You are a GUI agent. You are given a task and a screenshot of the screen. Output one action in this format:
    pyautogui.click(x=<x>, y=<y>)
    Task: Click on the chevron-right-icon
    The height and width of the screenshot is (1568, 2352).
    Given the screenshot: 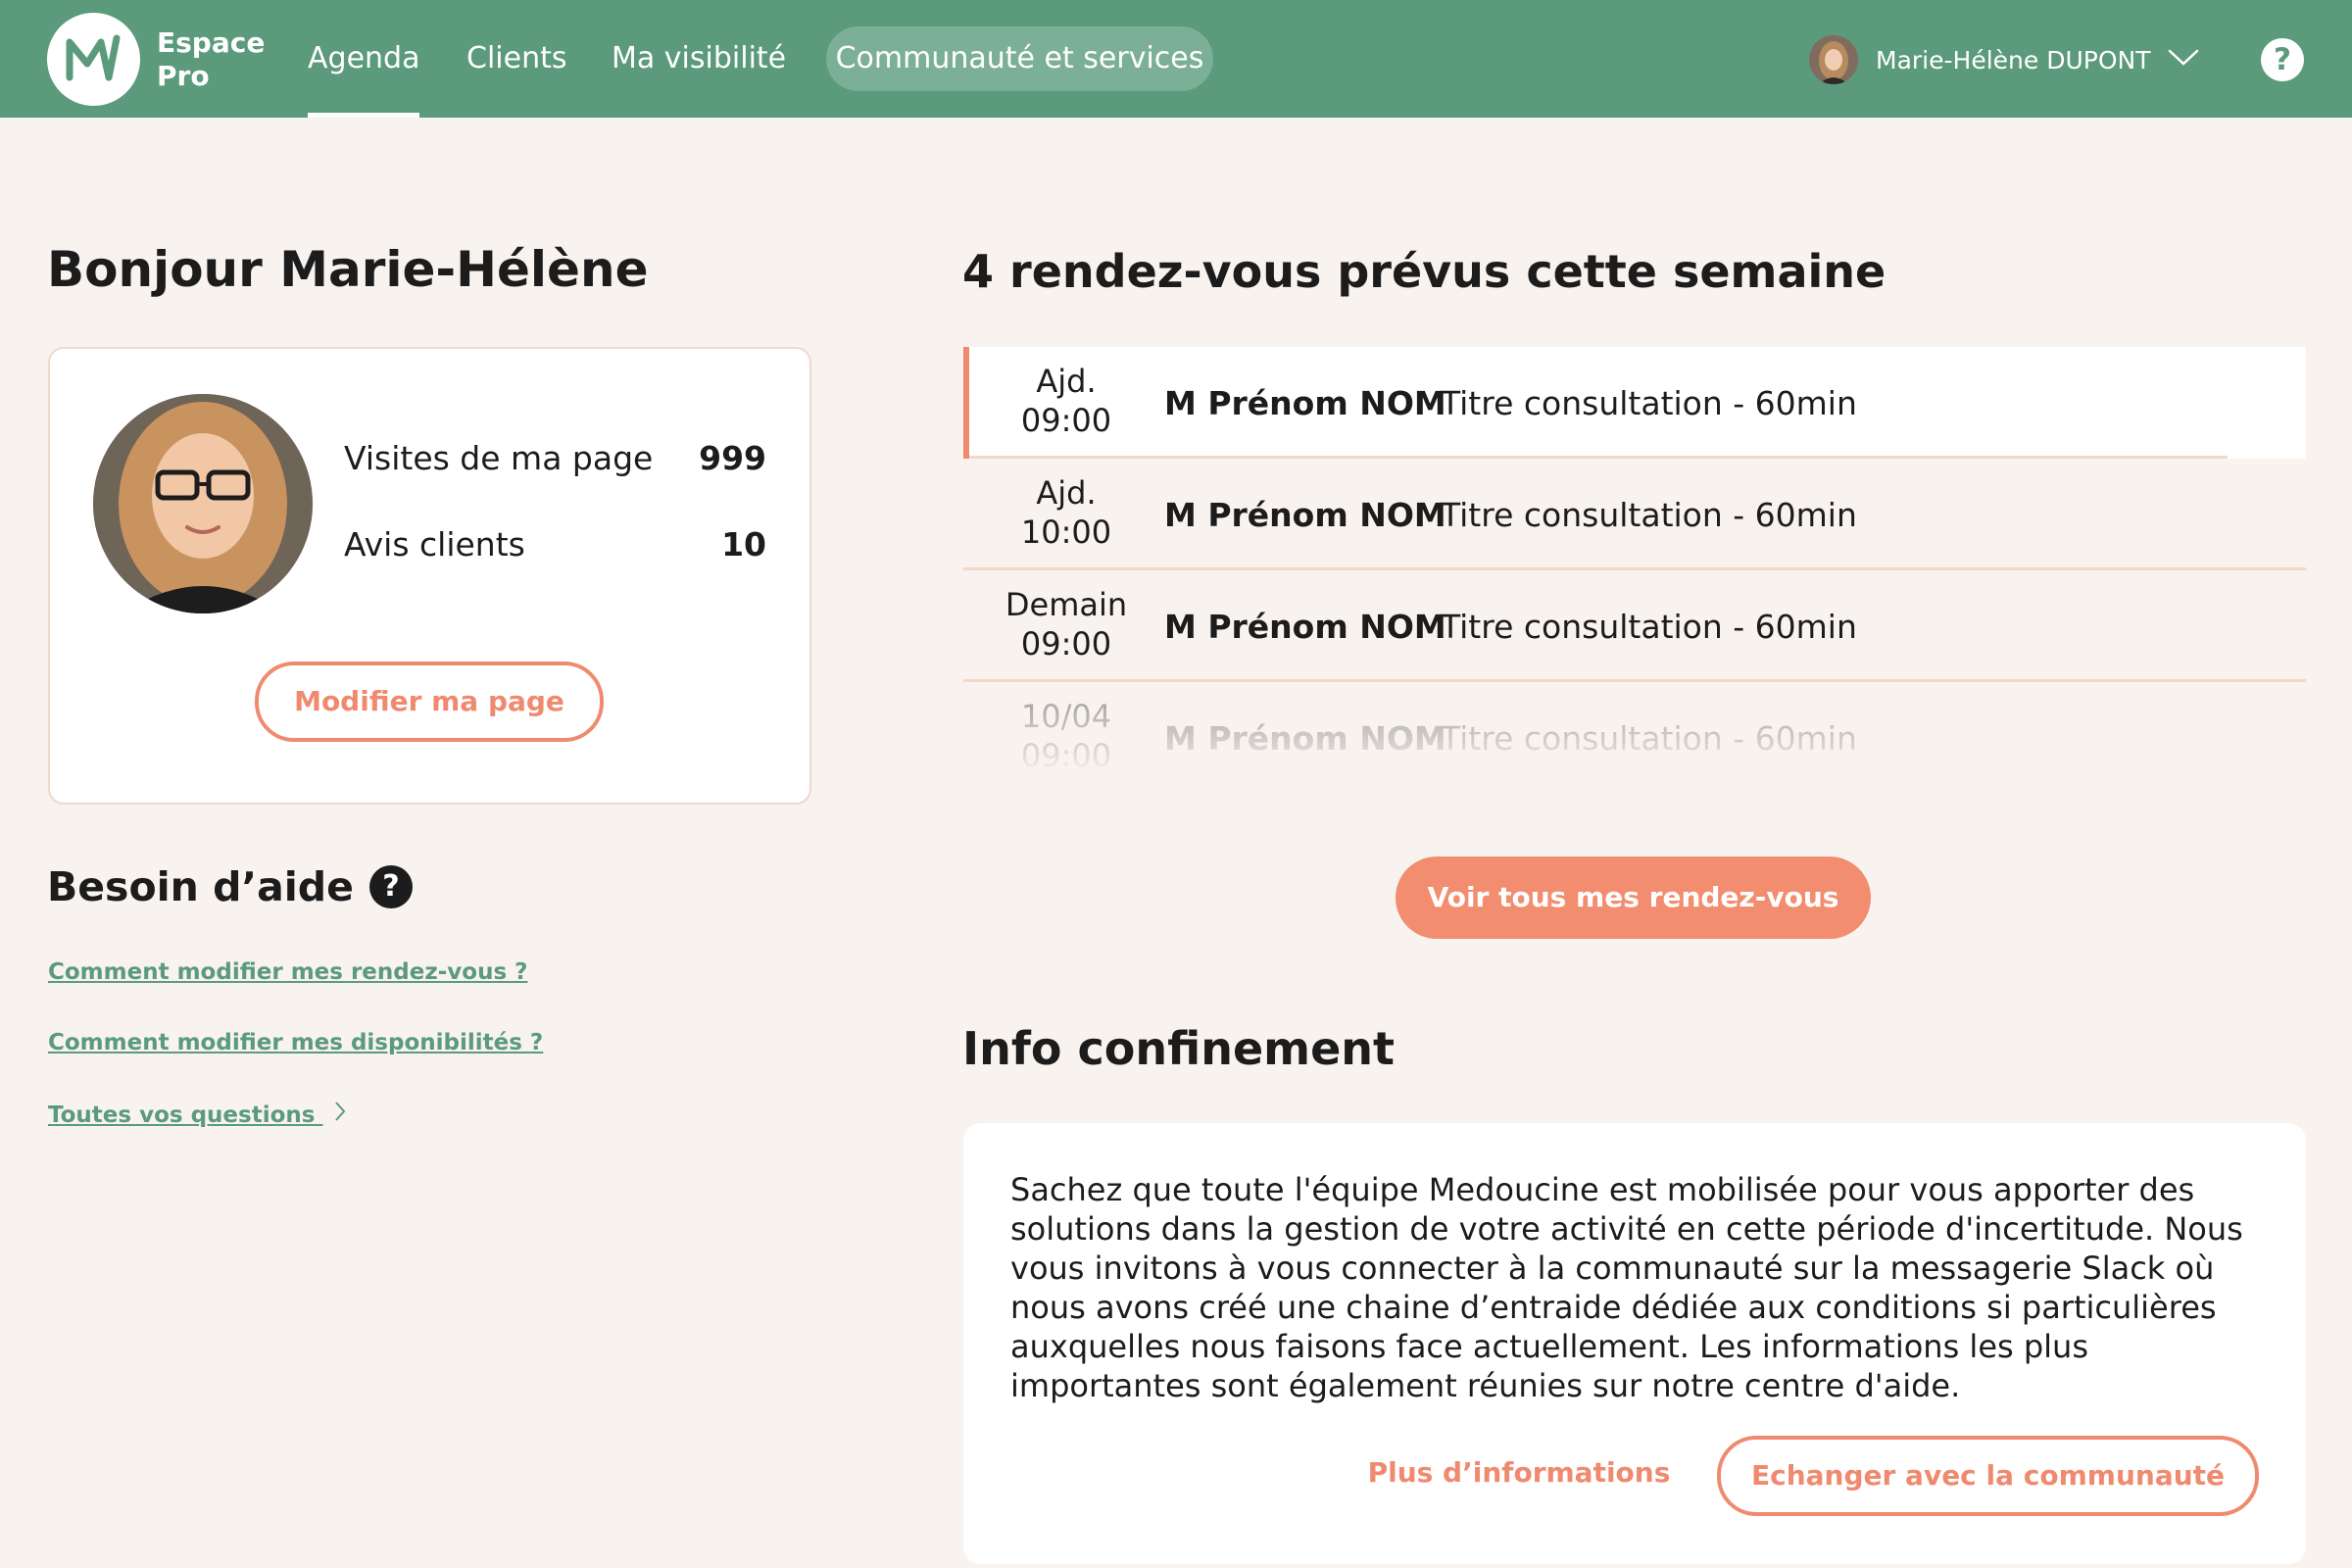 What is the action you would take?
    pyautogui.click(x=340, y=1114)
    